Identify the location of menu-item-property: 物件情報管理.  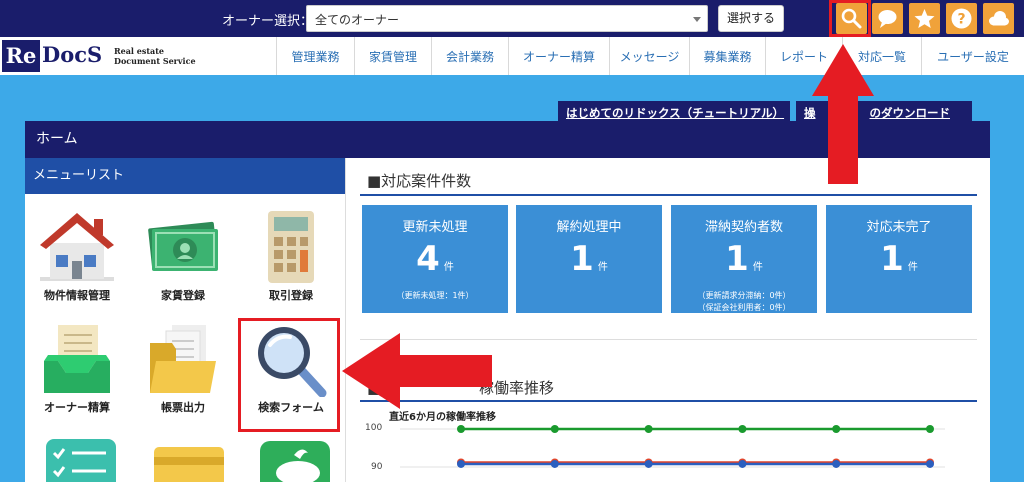
(77, 256).